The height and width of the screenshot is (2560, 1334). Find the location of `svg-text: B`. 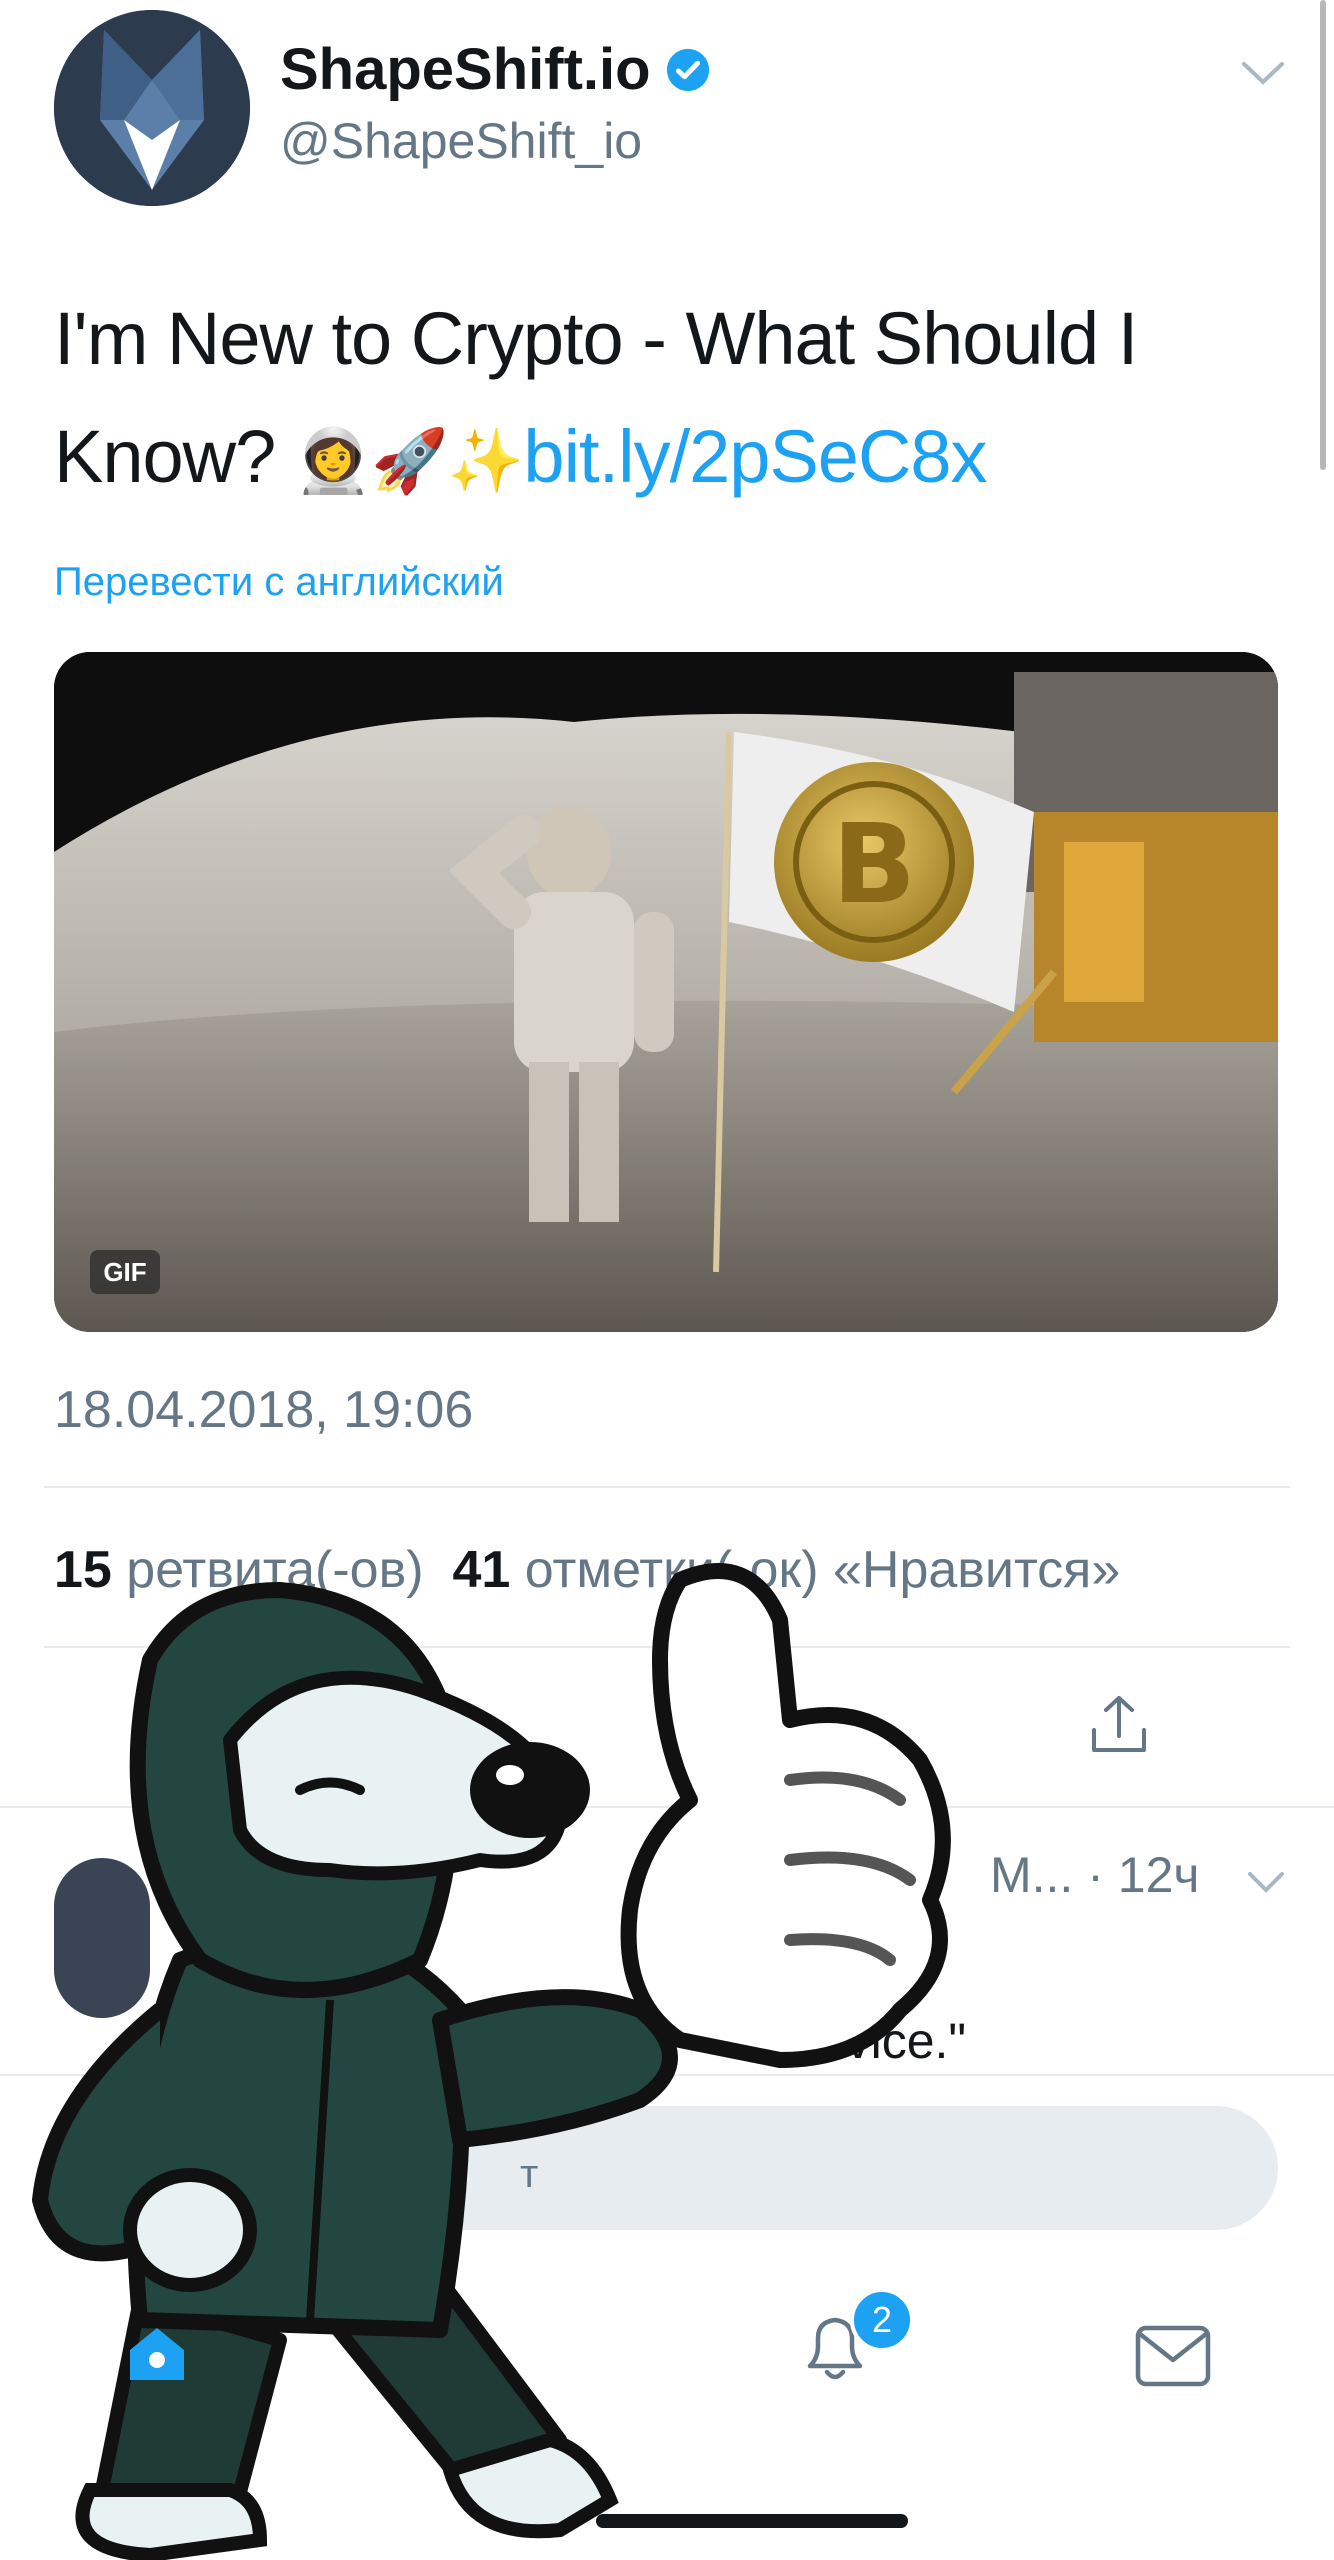

svg-text: B is located at coordinates (874, 864).